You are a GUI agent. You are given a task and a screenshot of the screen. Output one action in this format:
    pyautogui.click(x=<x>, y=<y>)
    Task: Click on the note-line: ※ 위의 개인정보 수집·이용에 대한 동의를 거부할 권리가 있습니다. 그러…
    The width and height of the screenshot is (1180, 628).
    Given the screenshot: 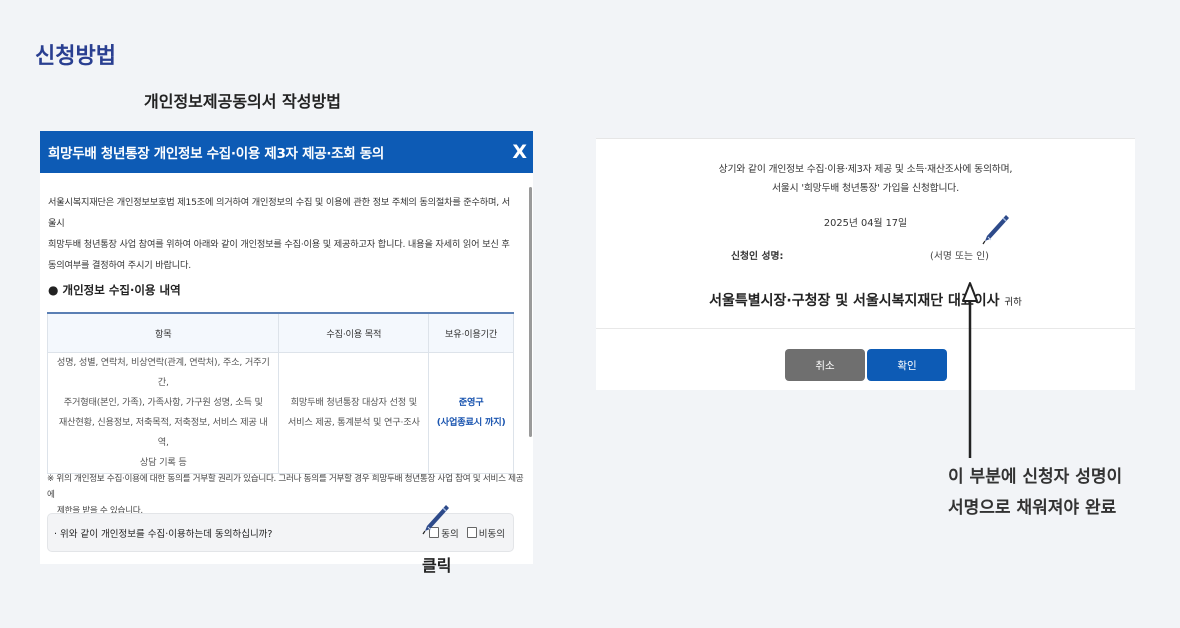 What is the action you would take?
    pyautogui.click(x=285, y=487)
    